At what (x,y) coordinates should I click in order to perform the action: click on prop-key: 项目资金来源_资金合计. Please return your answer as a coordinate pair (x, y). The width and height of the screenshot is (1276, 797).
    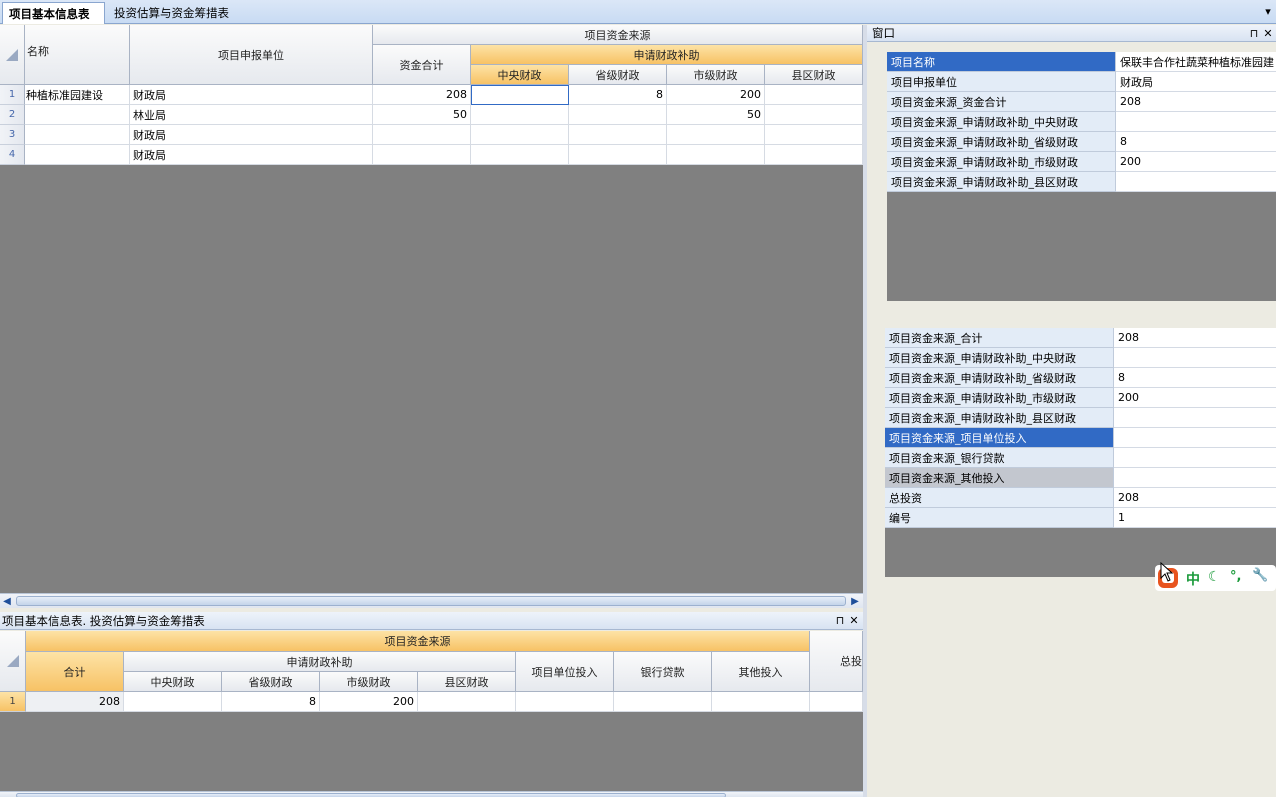
    Looking at the image, I should click on (1001, 102).